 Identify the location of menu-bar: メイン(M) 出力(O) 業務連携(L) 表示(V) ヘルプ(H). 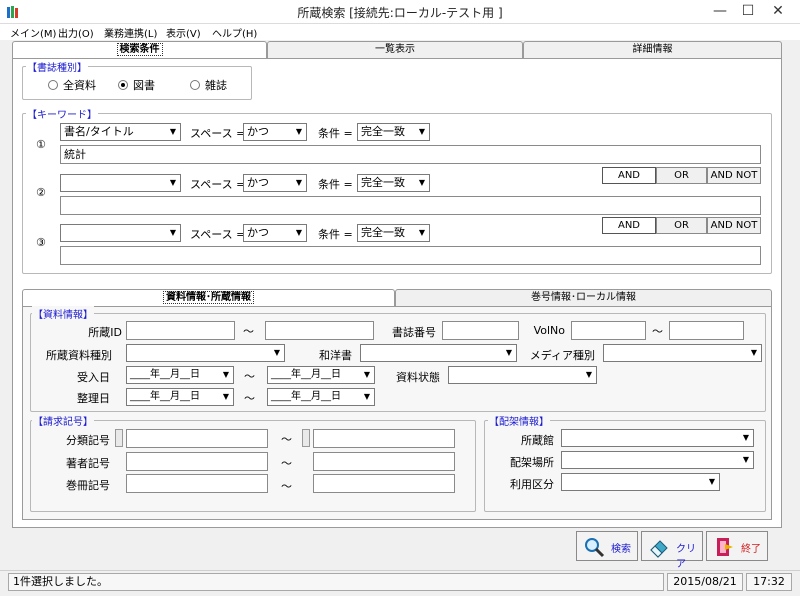
(400, 32).